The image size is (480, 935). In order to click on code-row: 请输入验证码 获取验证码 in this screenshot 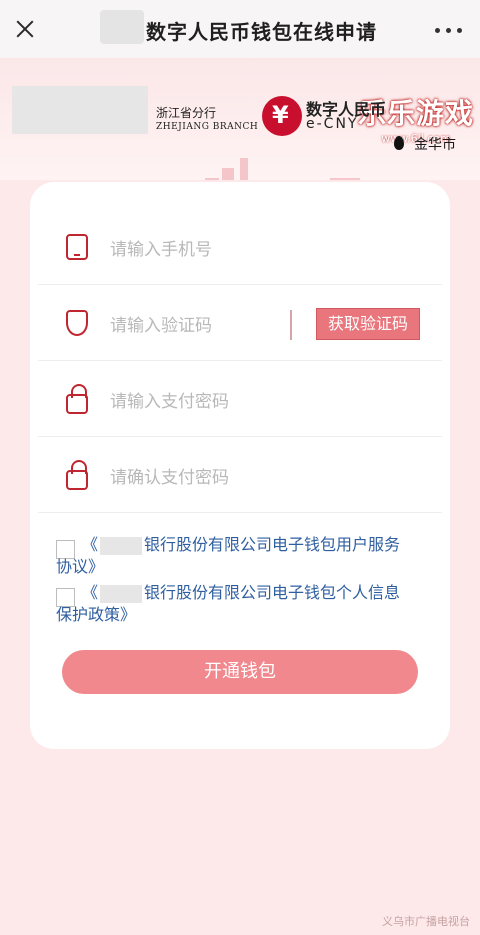, I will do `click(240, 323)`.